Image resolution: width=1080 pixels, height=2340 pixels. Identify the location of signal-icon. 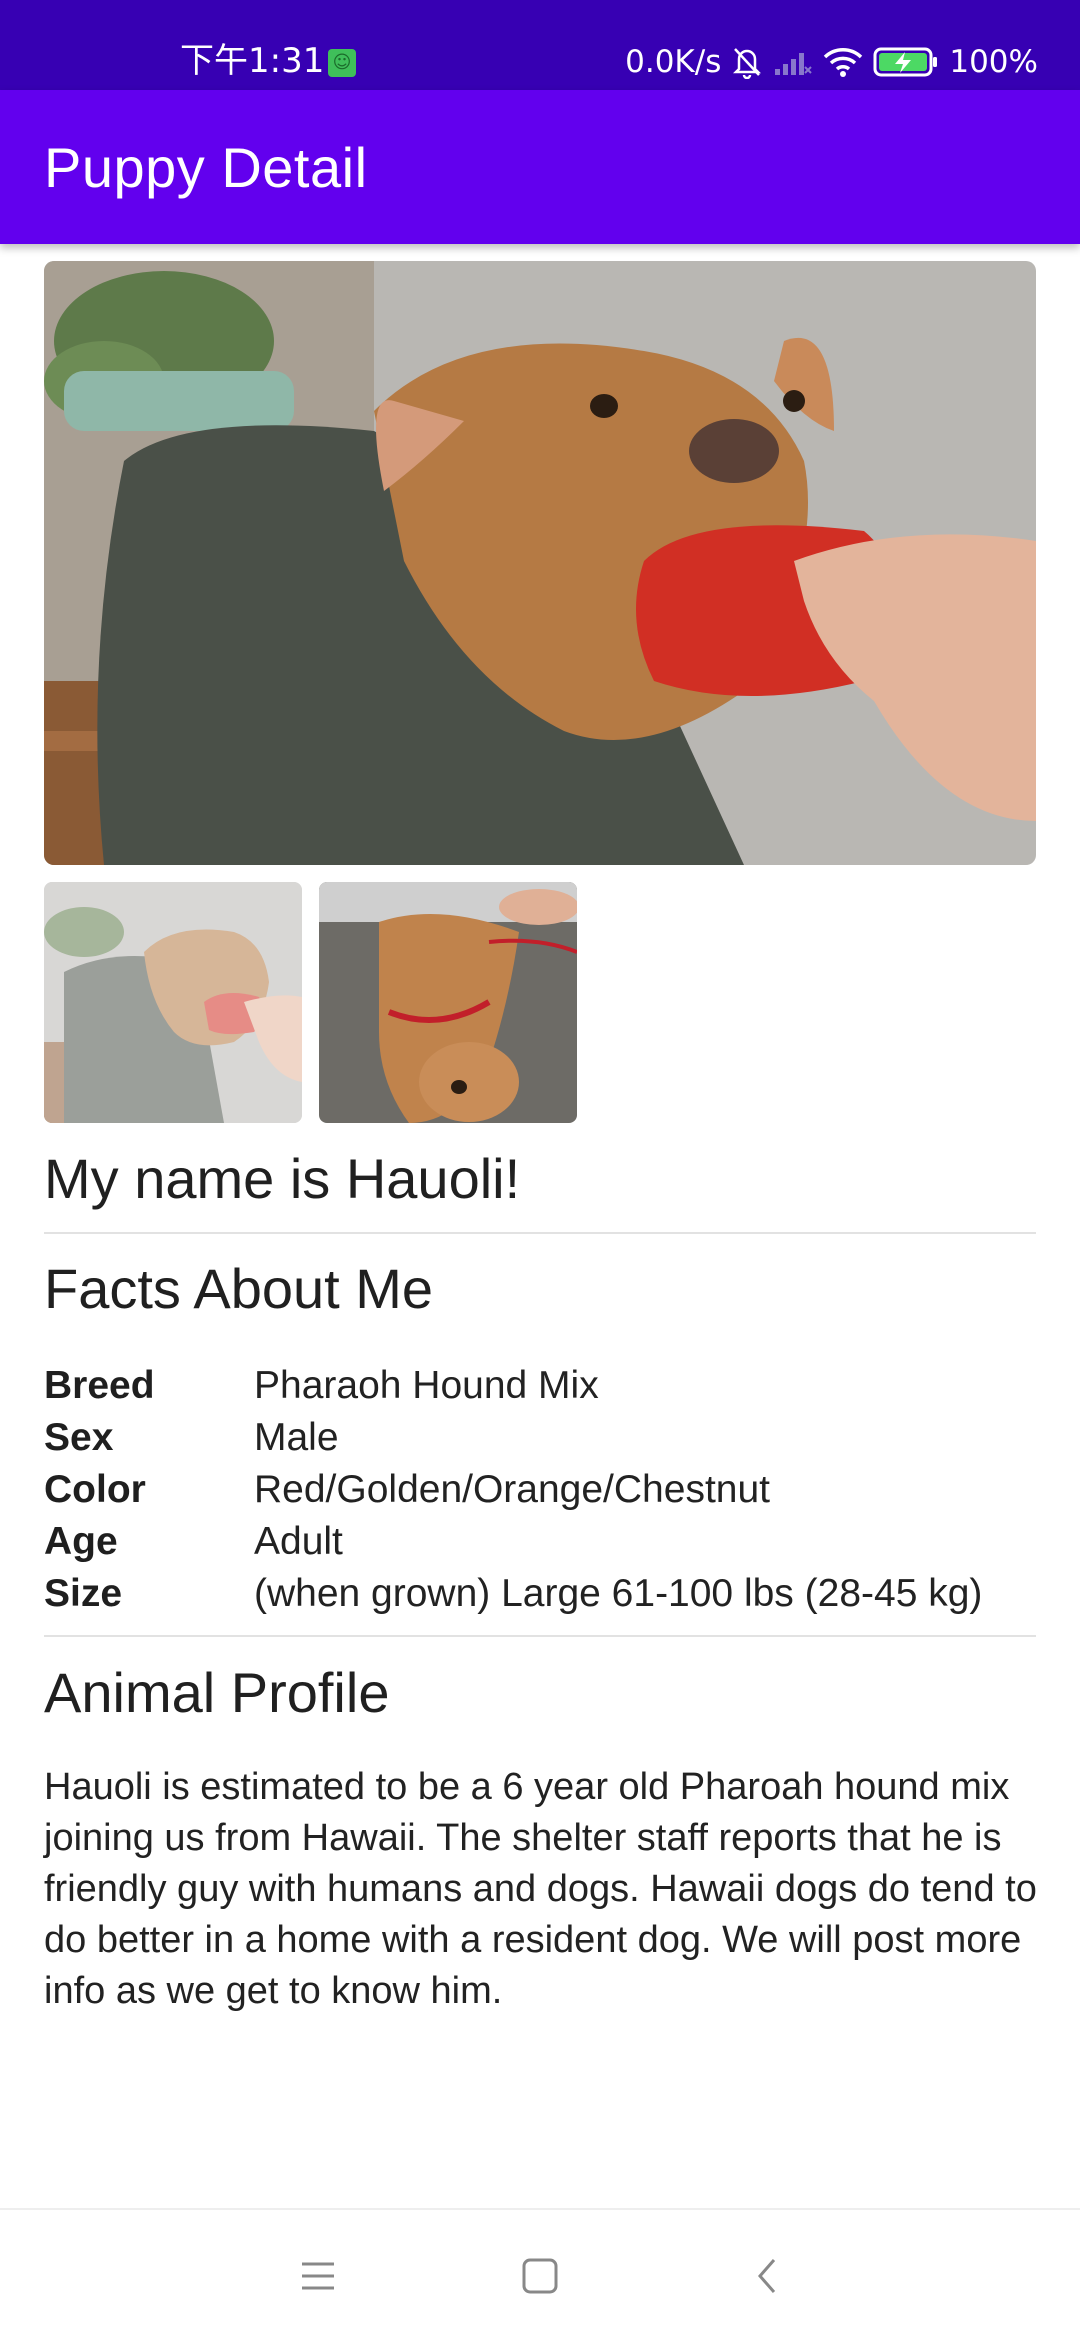
(794, 64).